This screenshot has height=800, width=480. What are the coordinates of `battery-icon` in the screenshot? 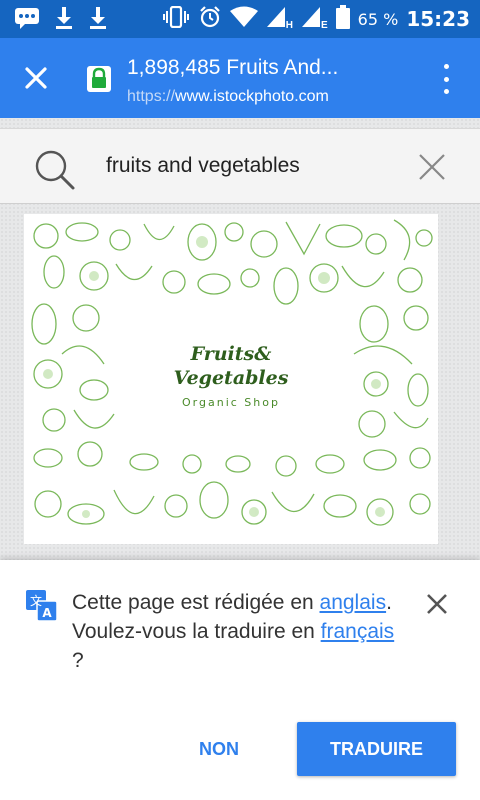 It's located at (342, 19).